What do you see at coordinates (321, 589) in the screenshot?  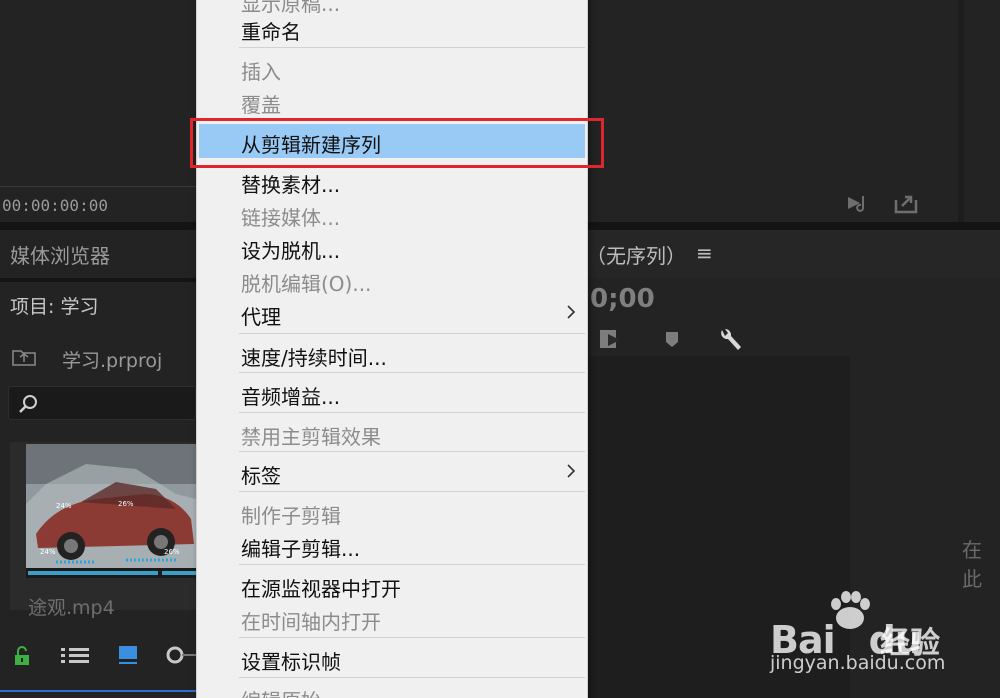 I see `menu-item-label: 在源监视器中打开` at bounding box center [321, 589].